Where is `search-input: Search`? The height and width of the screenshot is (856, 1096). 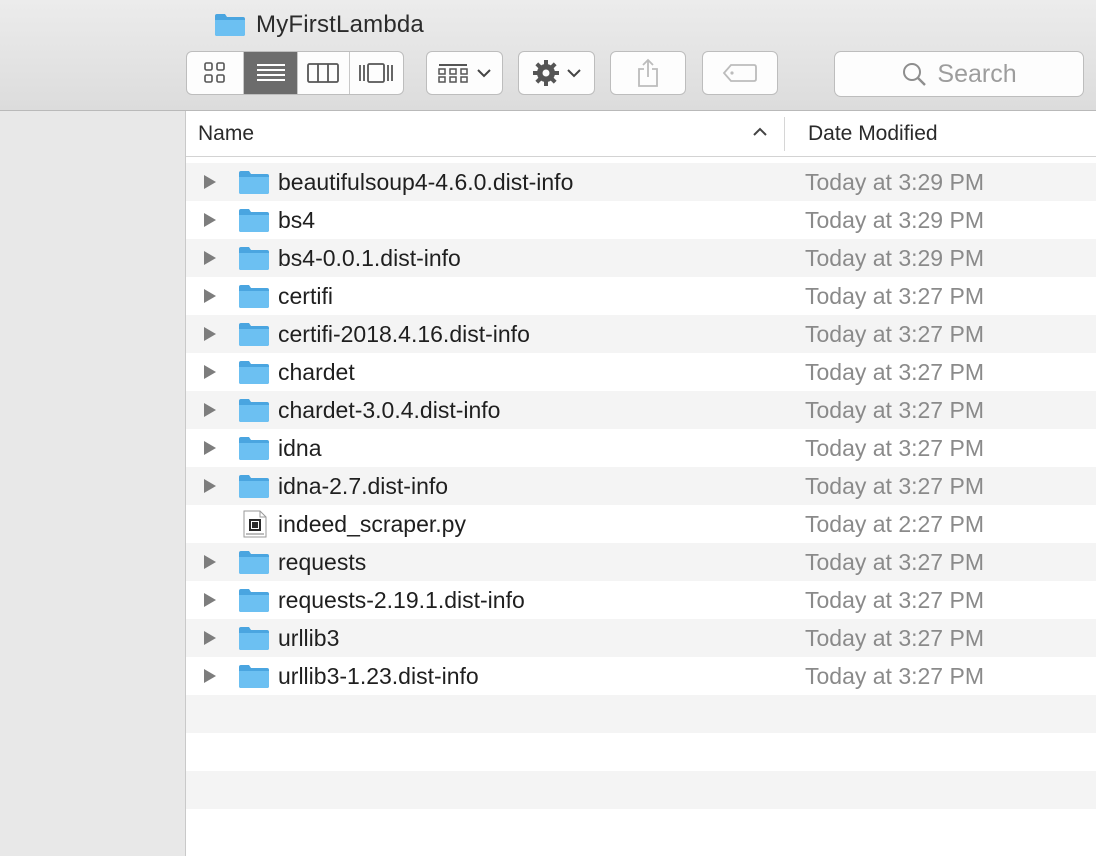 search-input: Search is located at coordinates (959, 74).